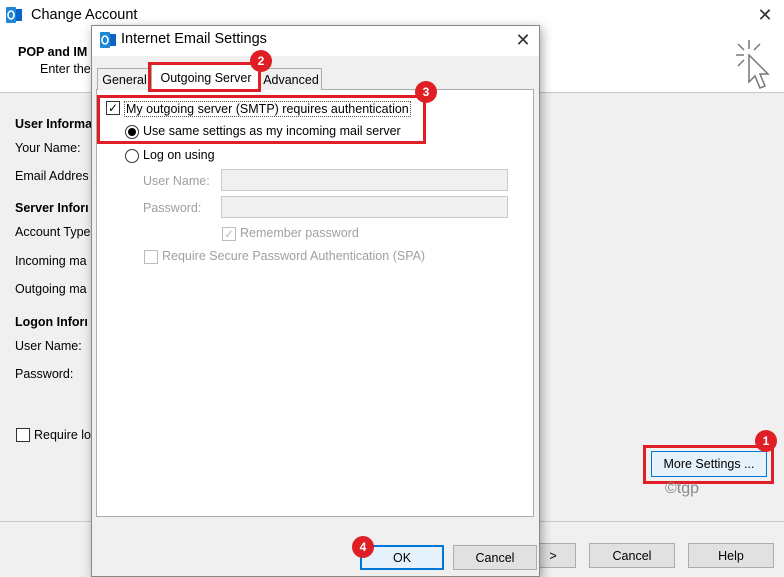 The image size is (784, 577). Describe the element at coordinates (363, 547) in the screenshot. I see `step-badge-4: 4` at that location.